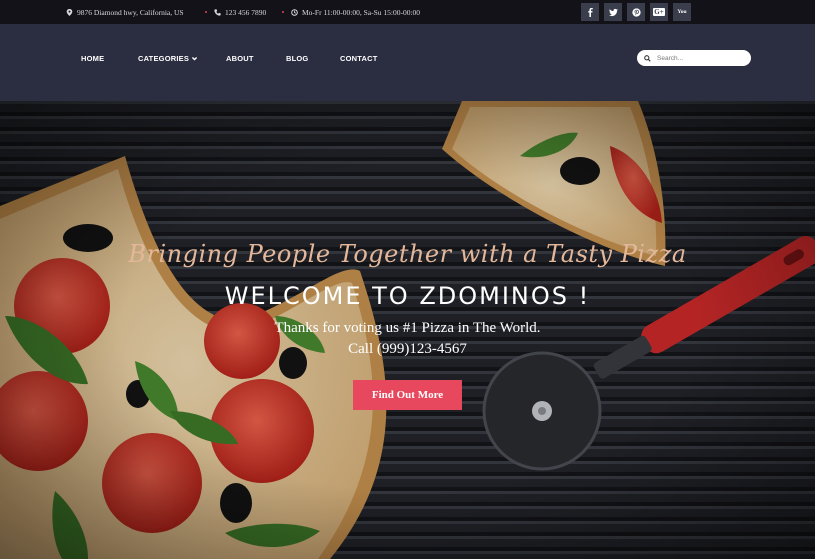  I want to click on search-box, so click(694, 58).